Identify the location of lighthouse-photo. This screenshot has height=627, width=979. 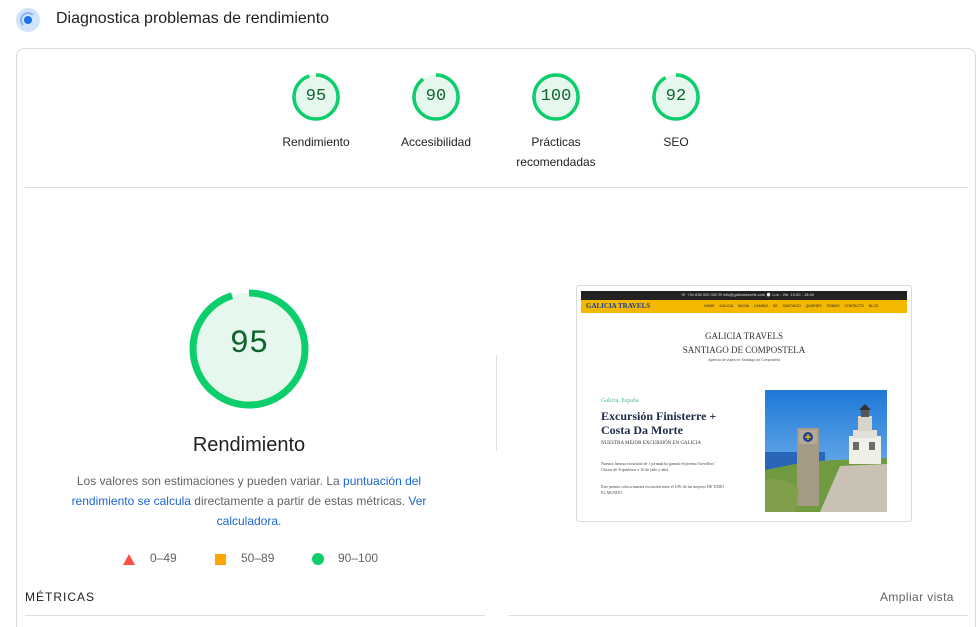
(826, 451).